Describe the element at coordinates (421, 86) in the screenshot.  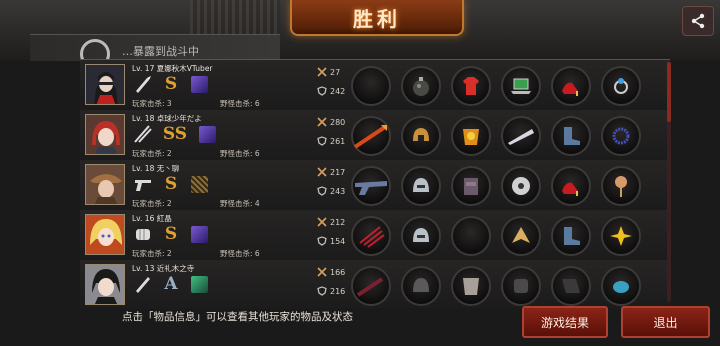
I see `bomb-icon` at that location.